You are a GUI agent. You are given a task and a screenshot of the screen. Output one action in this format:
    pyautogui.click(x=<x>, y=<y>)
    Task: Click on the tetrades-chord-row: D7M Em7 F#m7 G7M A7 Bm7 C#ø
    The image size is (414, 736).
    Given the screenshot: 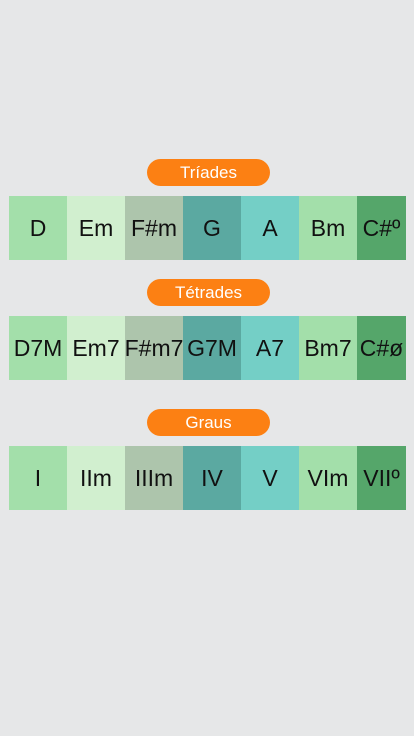 What is the action you would take?
    pyautogui.click(x=207, y=348)
    